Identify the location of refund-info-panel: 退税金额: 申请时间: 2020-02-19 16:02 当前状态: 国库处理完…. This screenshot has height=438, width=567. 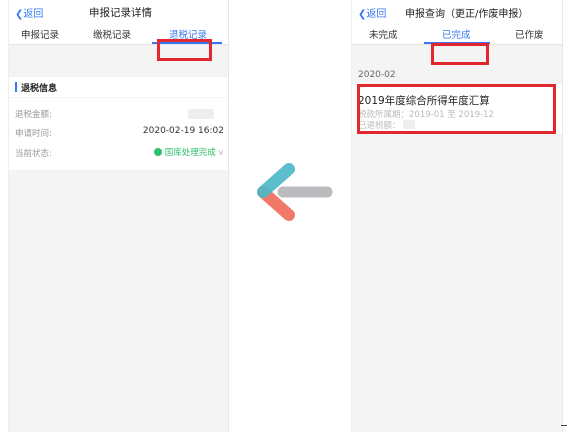
(118, 134).